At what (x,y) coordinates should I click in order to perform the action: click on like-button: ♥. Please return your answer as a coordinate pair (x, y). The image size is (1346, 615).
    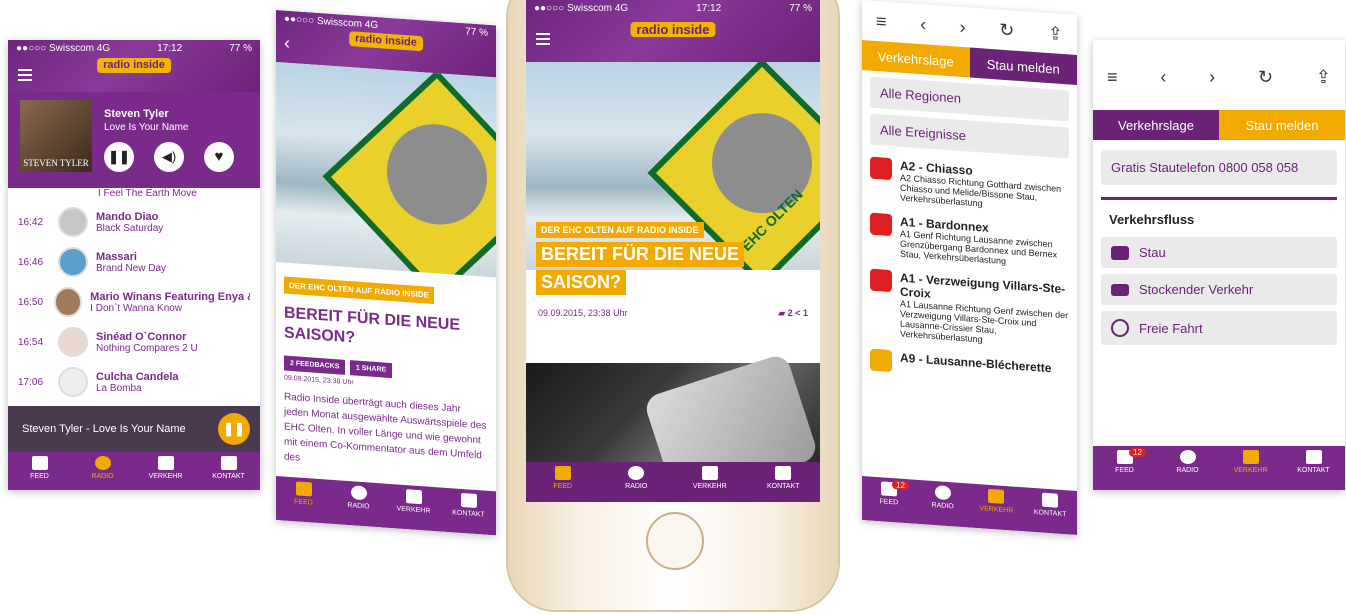
    Looking at the image, I should click on (219, 157).